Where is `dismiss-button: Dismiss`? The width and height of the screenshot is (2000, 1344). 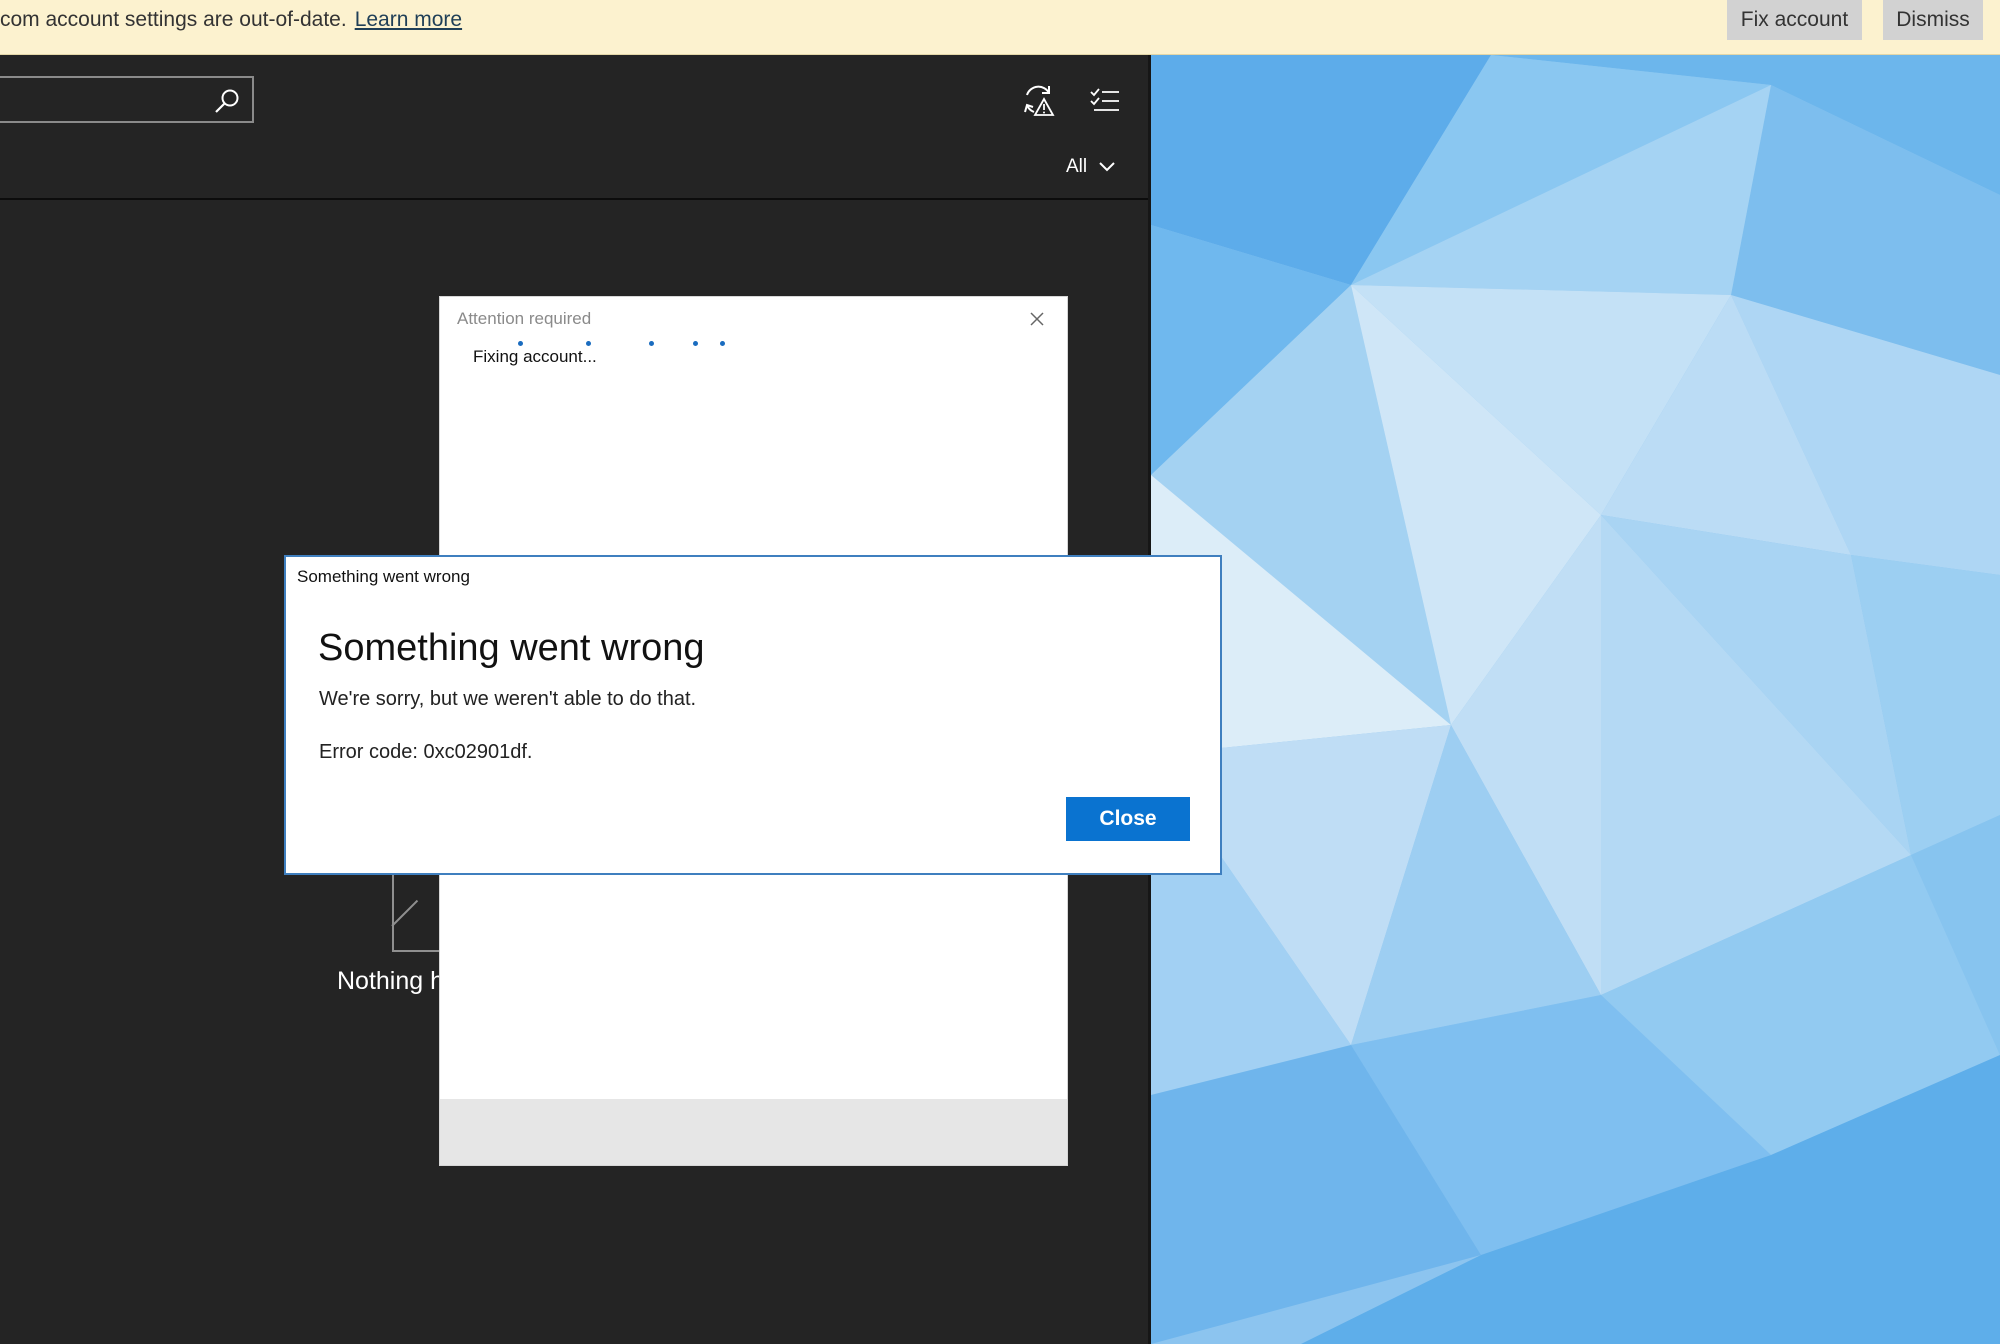 dismiss-button: Dismiss is located at coordinates (1933, 20).